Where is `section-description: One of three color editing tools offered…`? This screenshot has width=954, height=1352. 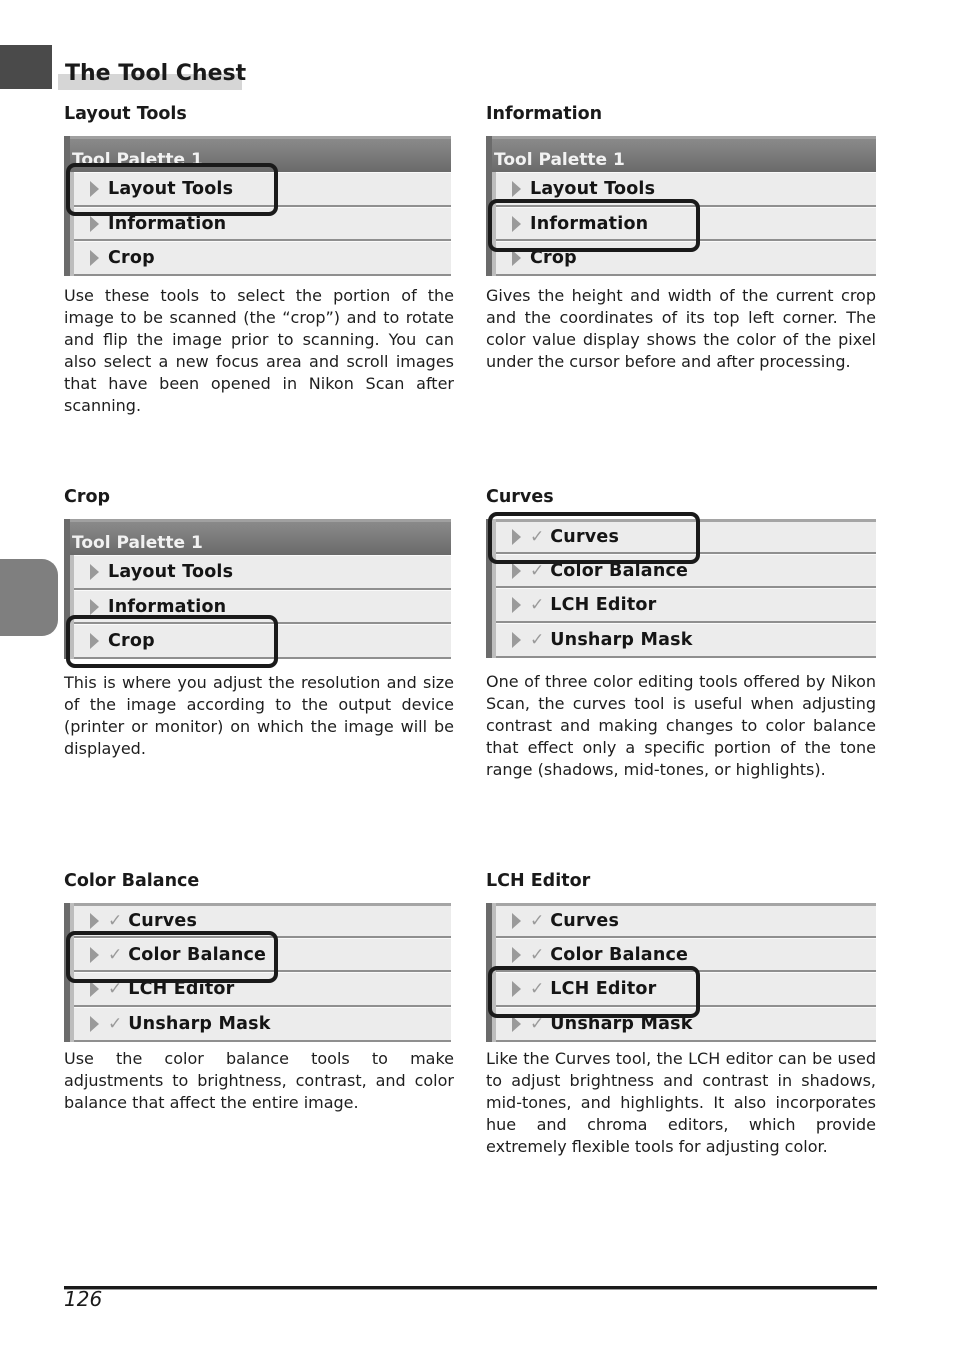
section-description: One of three color editing tools offered… is located at coordinates (681, 725).